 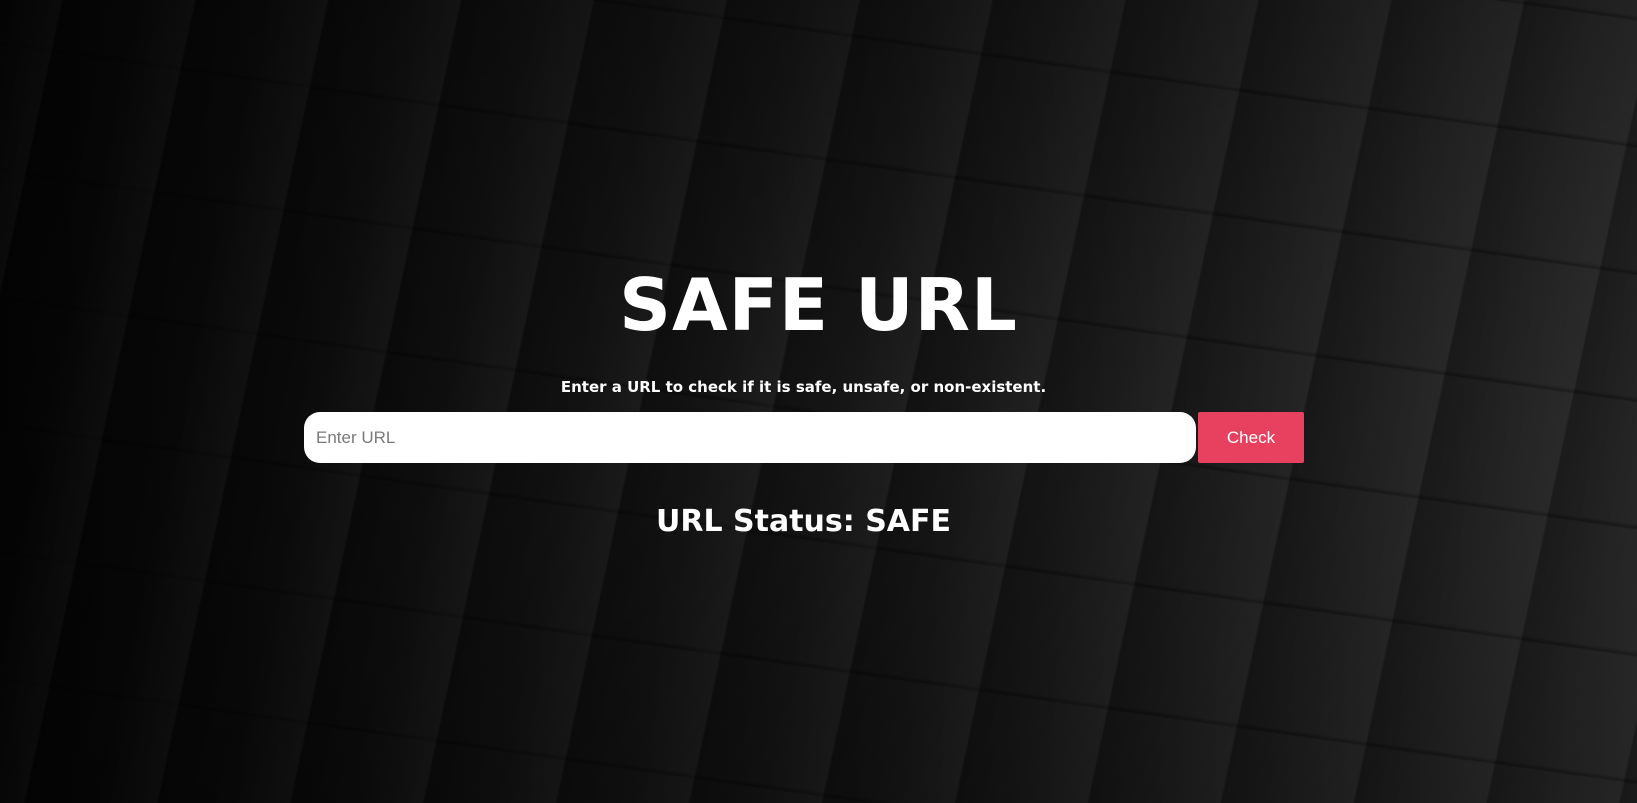 I want to click on check-button: Check, so click(x=1251, y=437).